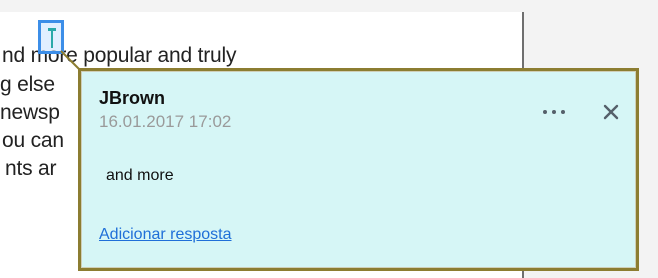  I want to click on document-line: newsp, so click(30, 112).